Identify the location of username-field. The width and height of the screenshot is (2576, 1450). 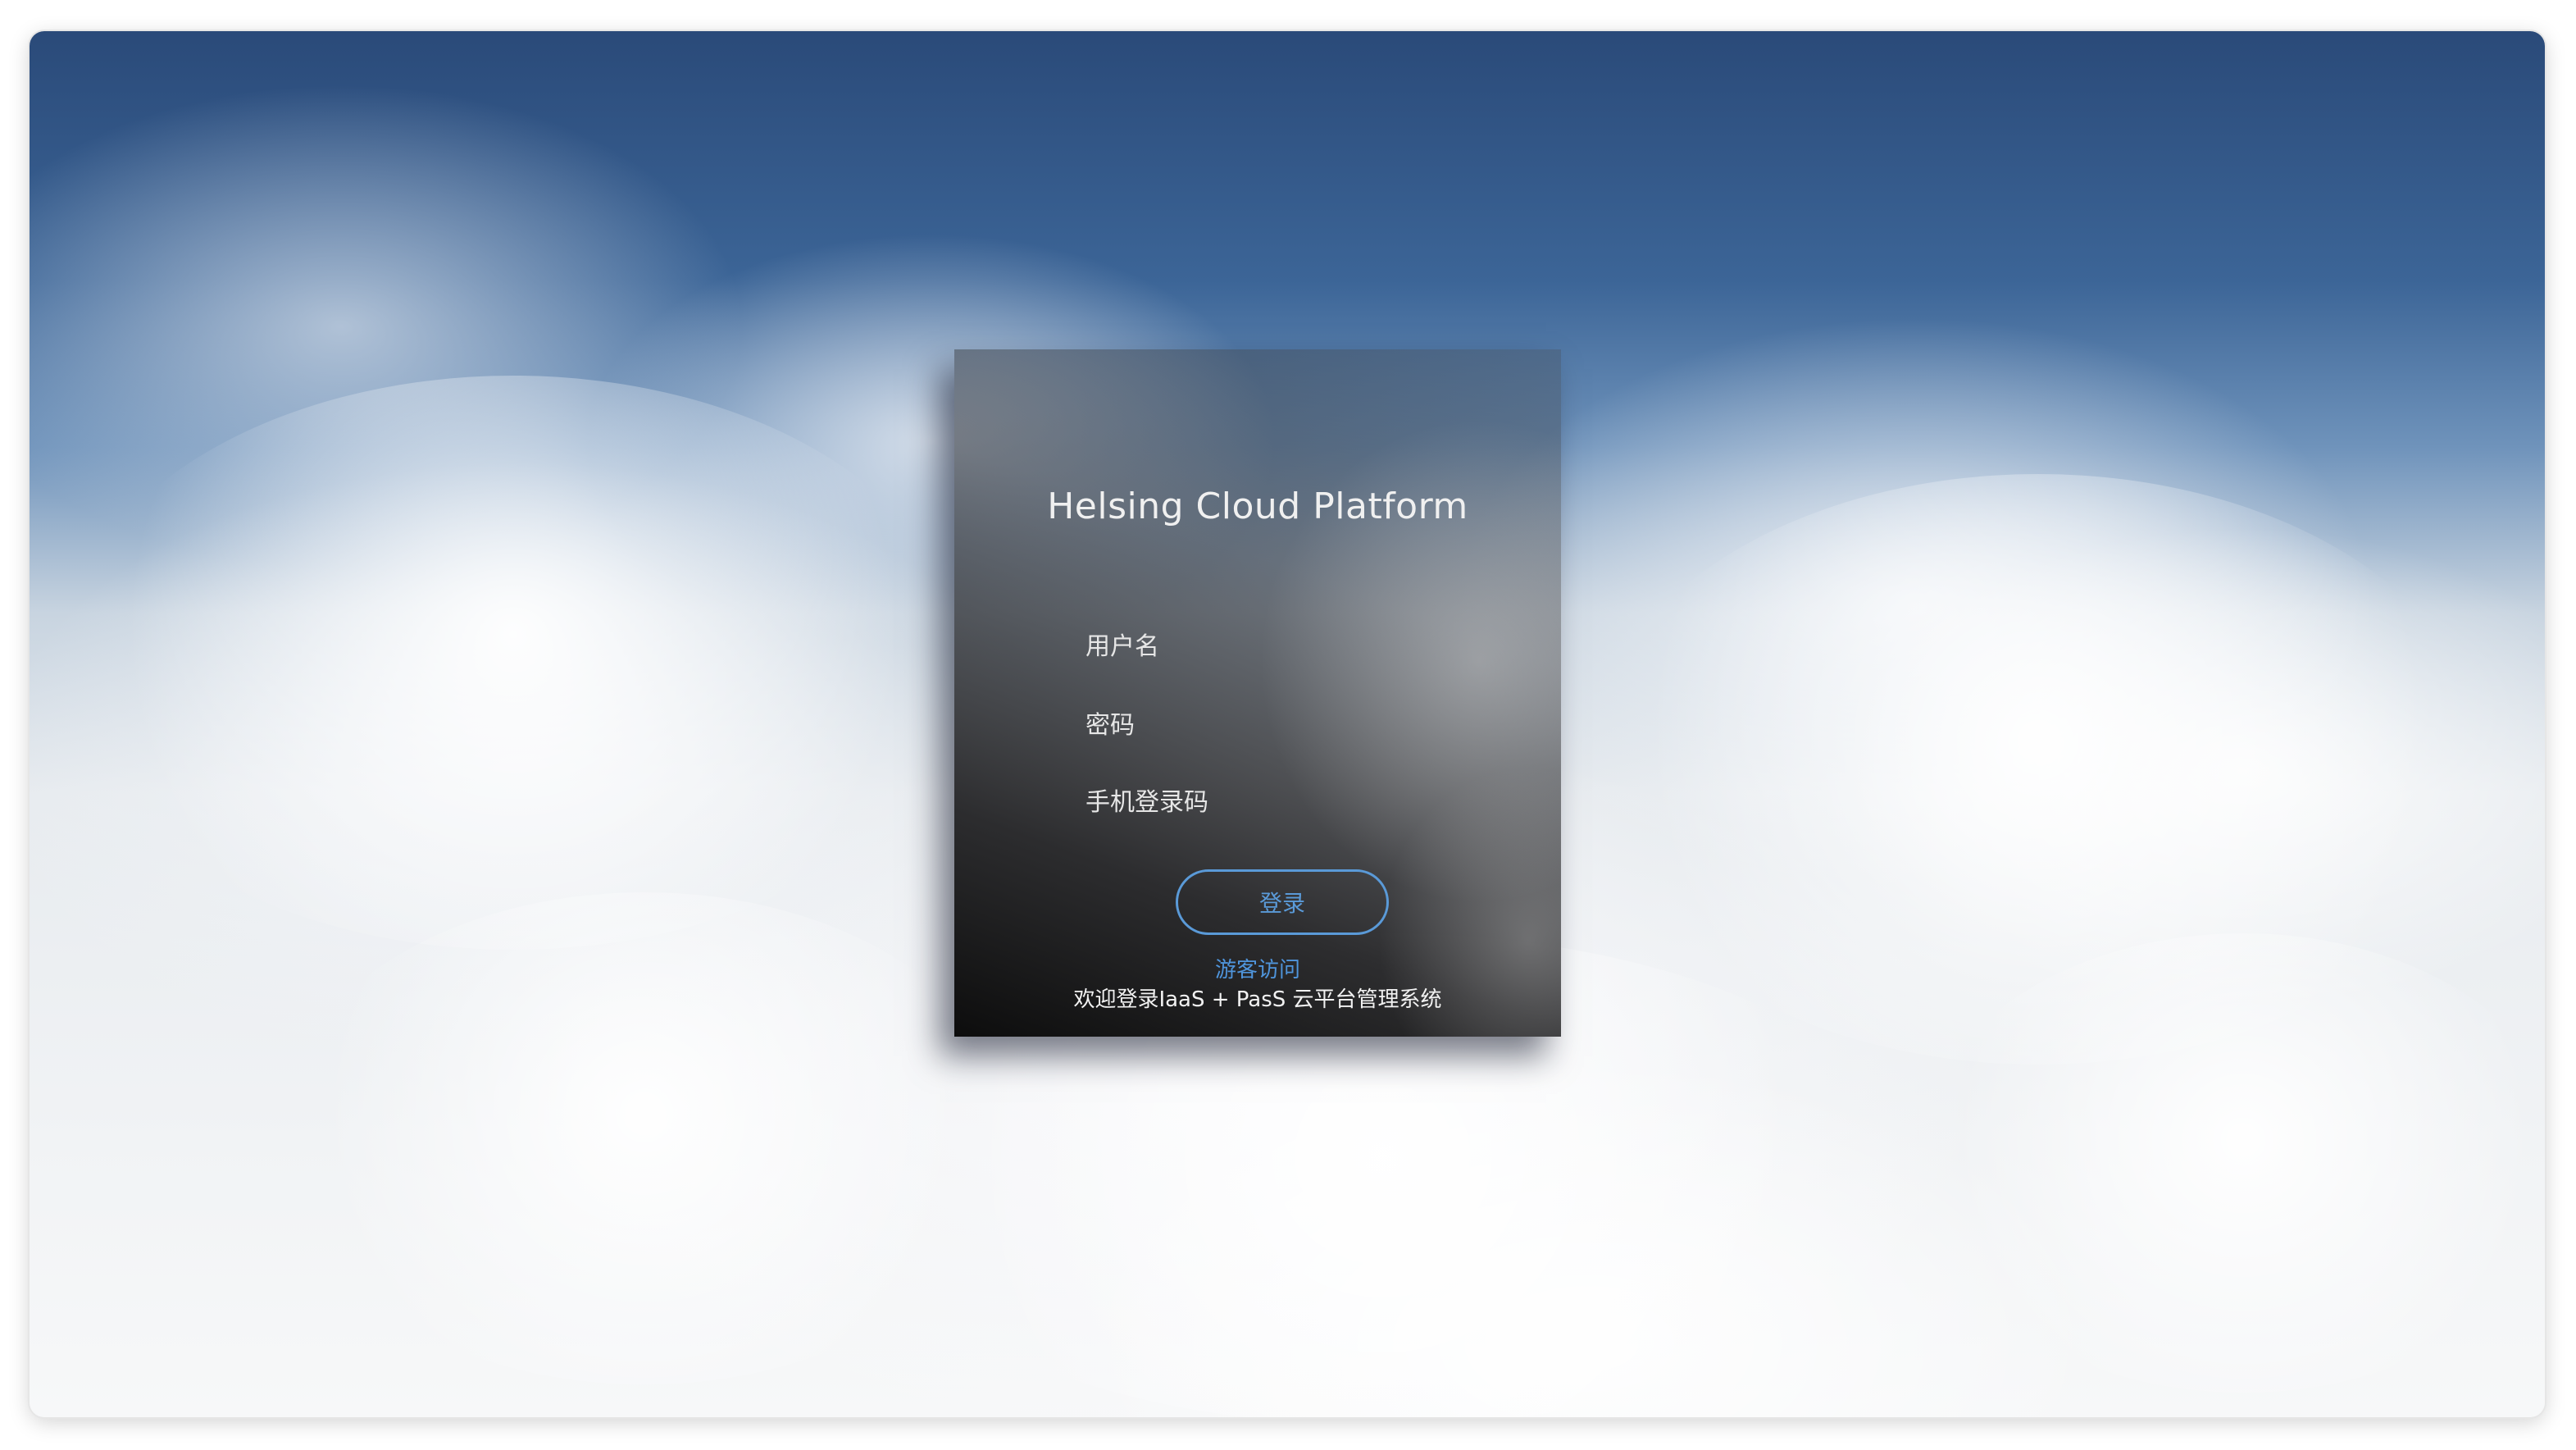
(1266, 646).